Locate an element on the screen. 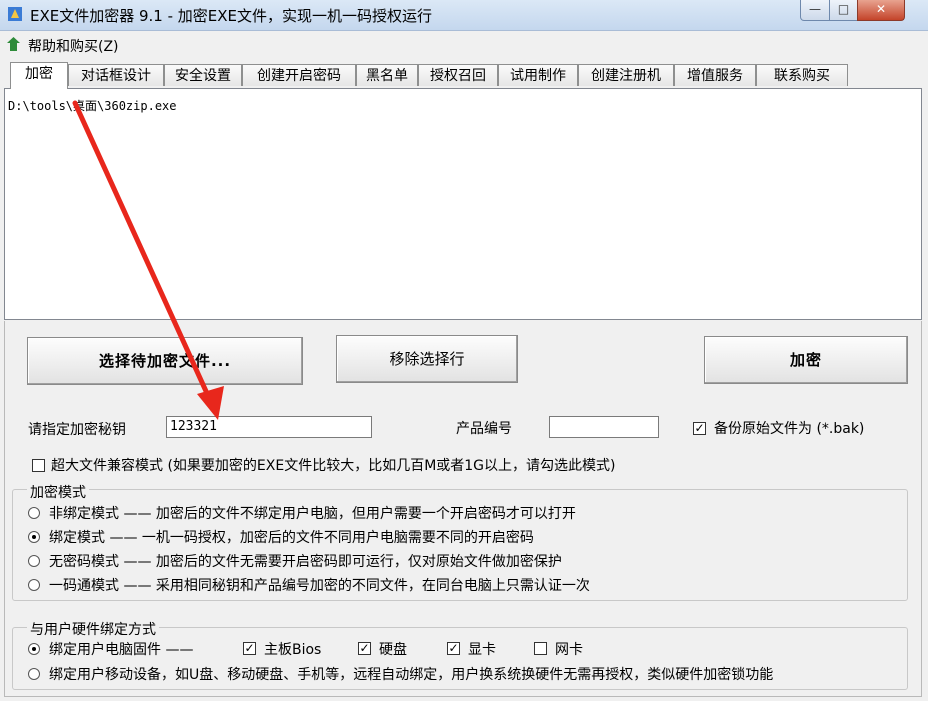 Image resolution: width=928 pixels, height=701 pixels. network-card-label: 网卡 is located at coordinates (569, 650).